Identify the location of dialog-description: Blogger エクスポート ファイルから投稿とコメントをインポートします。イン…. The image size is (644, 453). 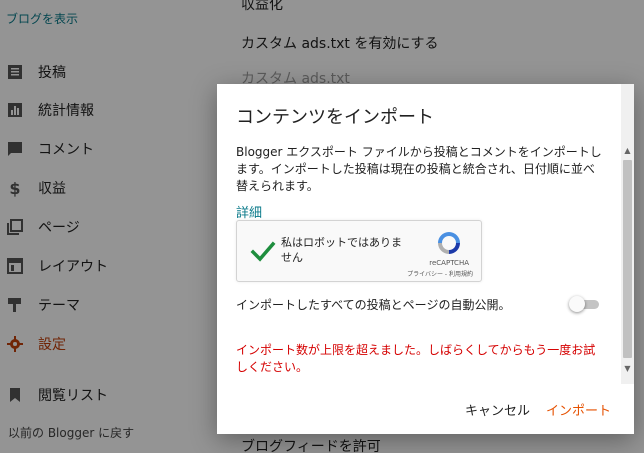
(419, 169).